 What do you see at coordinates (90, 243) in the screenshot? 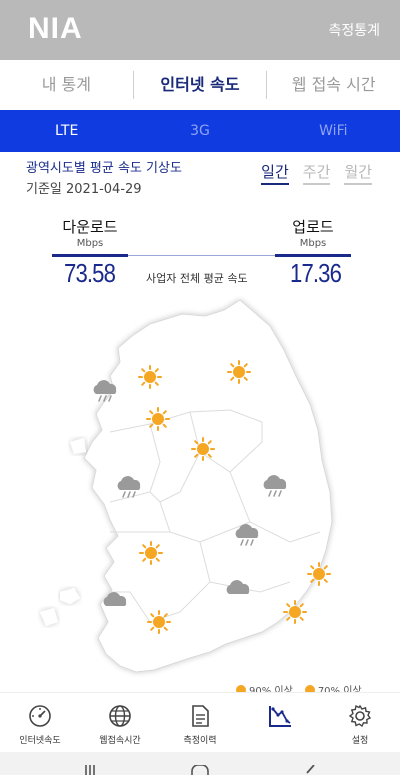
I see `download-unit: Mbps` at bounding box center [90, 243].